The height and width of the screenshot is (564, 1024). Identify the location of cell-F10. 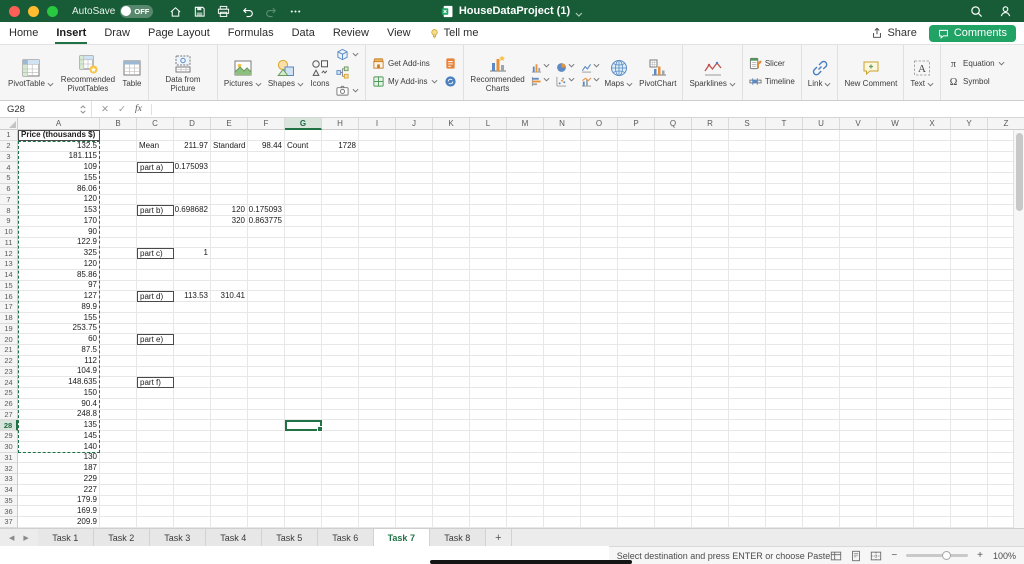
(266, 232).